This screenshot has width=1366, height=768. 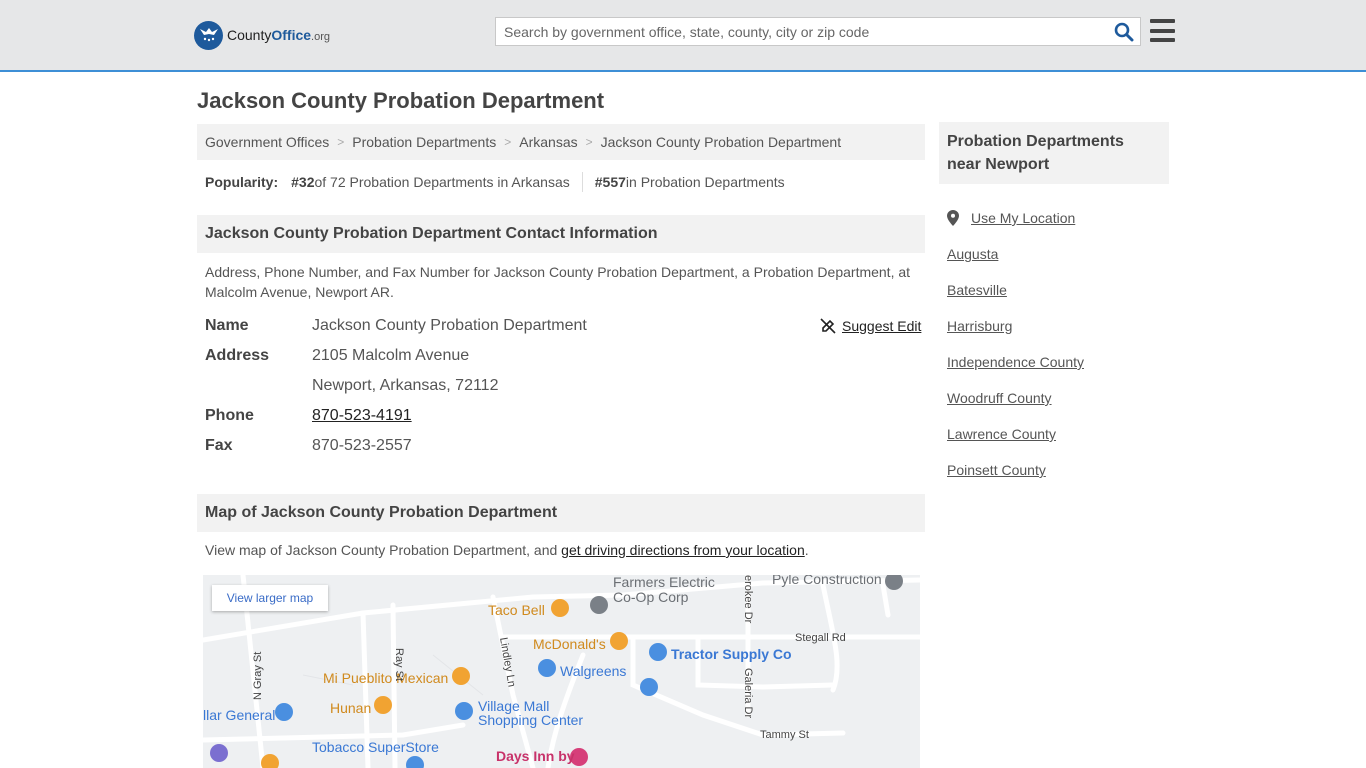 I want to click on map-label-hunan: Hunan, so click(x=350, y=708).